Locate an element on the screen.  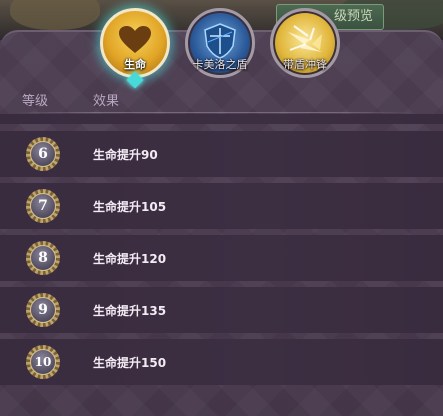
level-badge: 7 is located at coordinates (43, 206).